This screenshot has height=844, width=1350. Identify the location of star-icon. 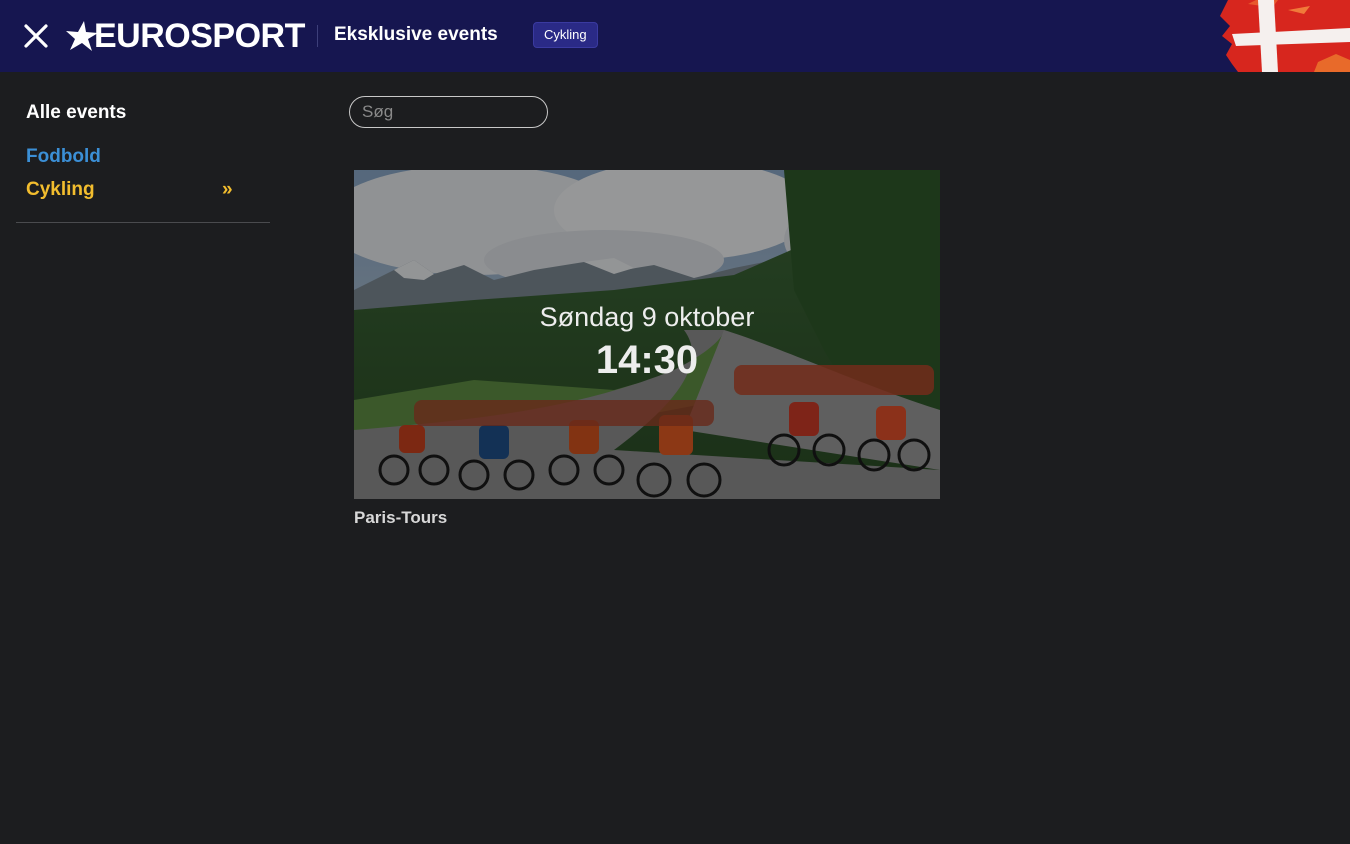
(82, 36).